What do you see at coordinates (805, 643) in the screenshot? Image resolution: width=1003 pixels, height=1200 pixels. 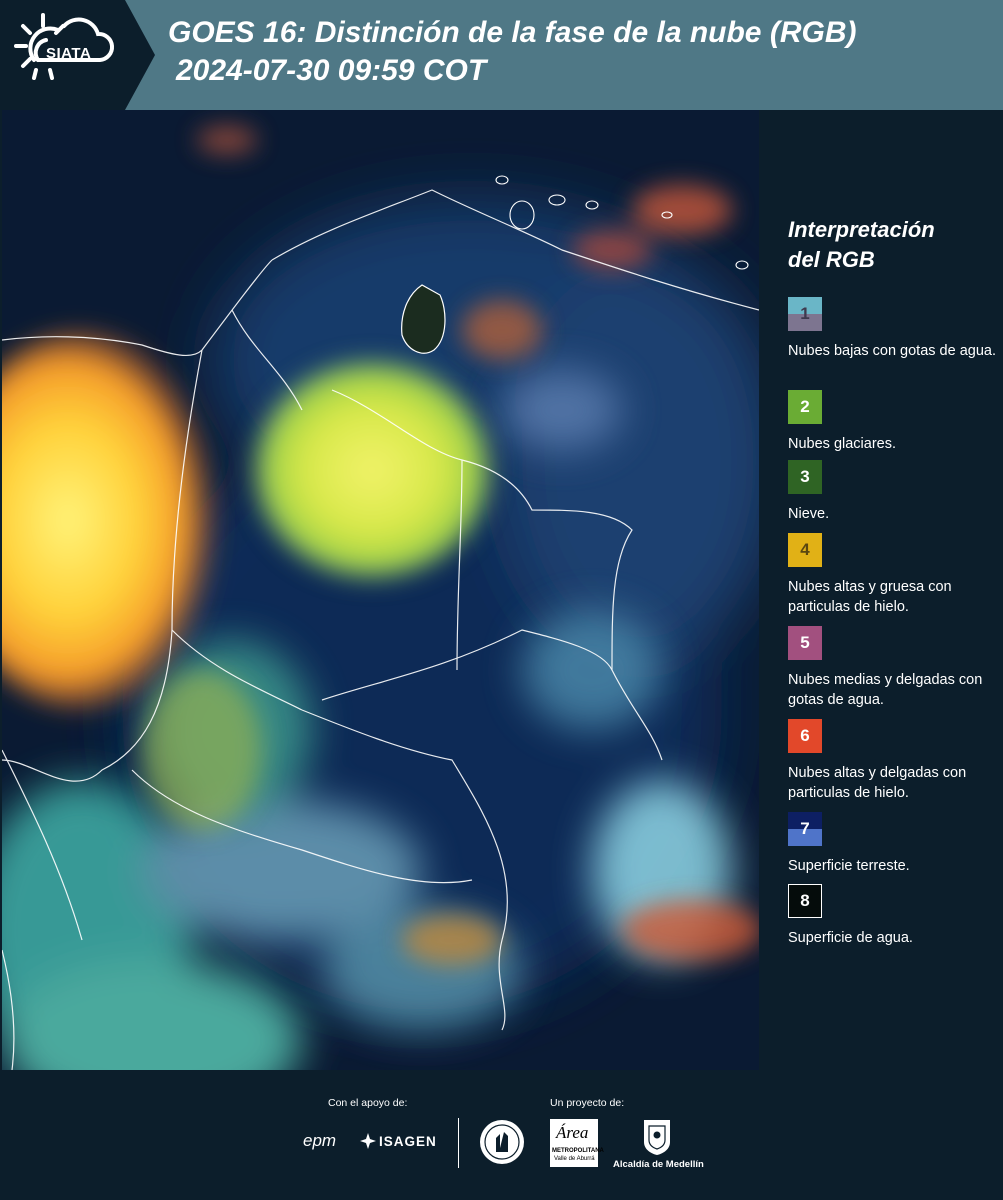 I see `legend-swatch-5: 5` at bounding box center [805, 643].